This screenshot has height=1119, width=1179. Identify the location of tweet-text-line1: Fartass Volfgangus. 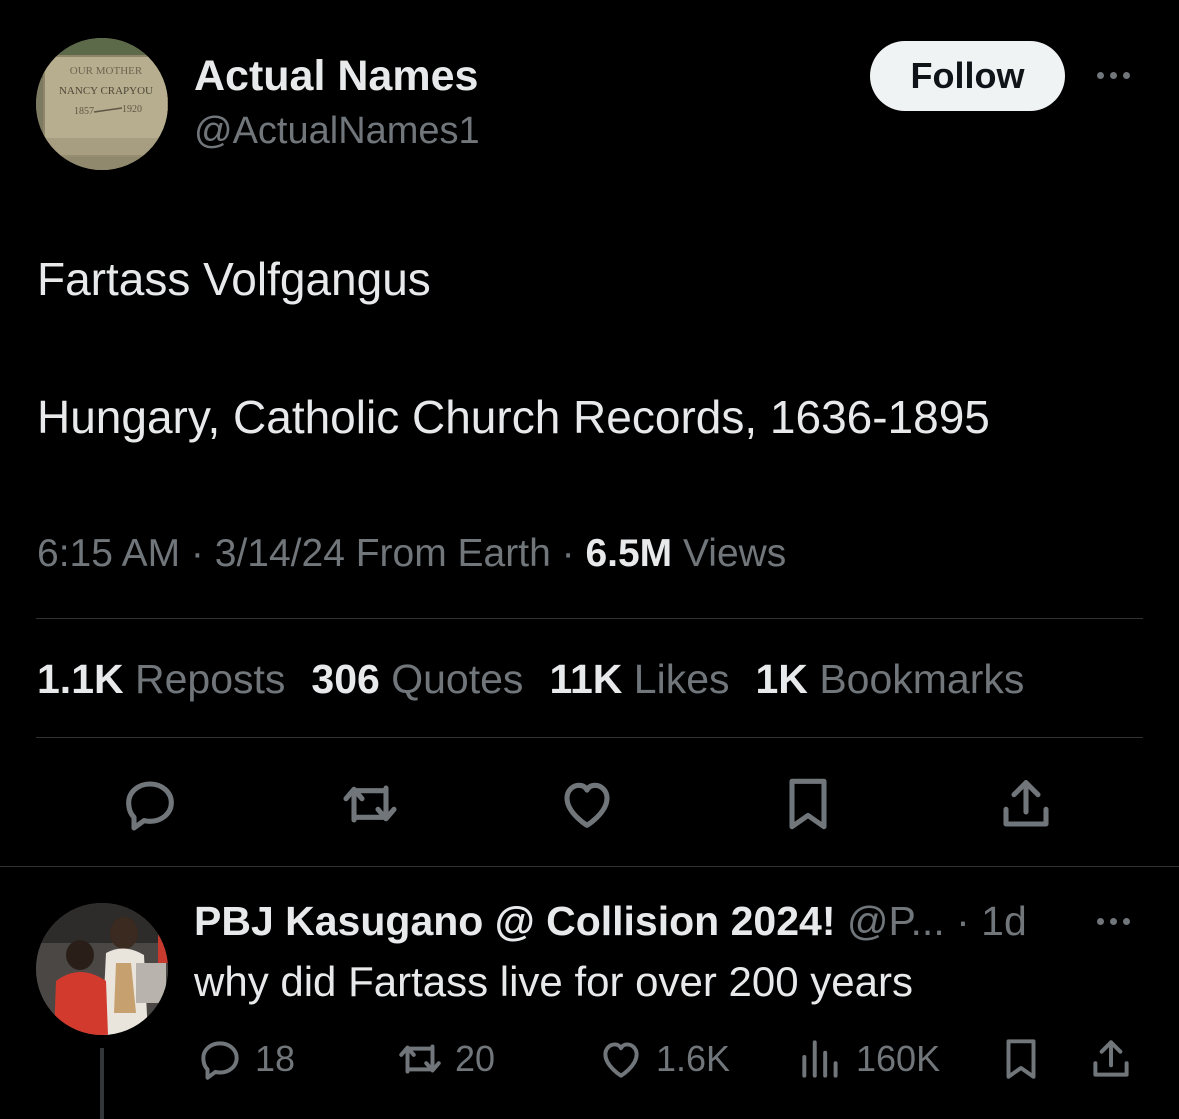
(234, 279).